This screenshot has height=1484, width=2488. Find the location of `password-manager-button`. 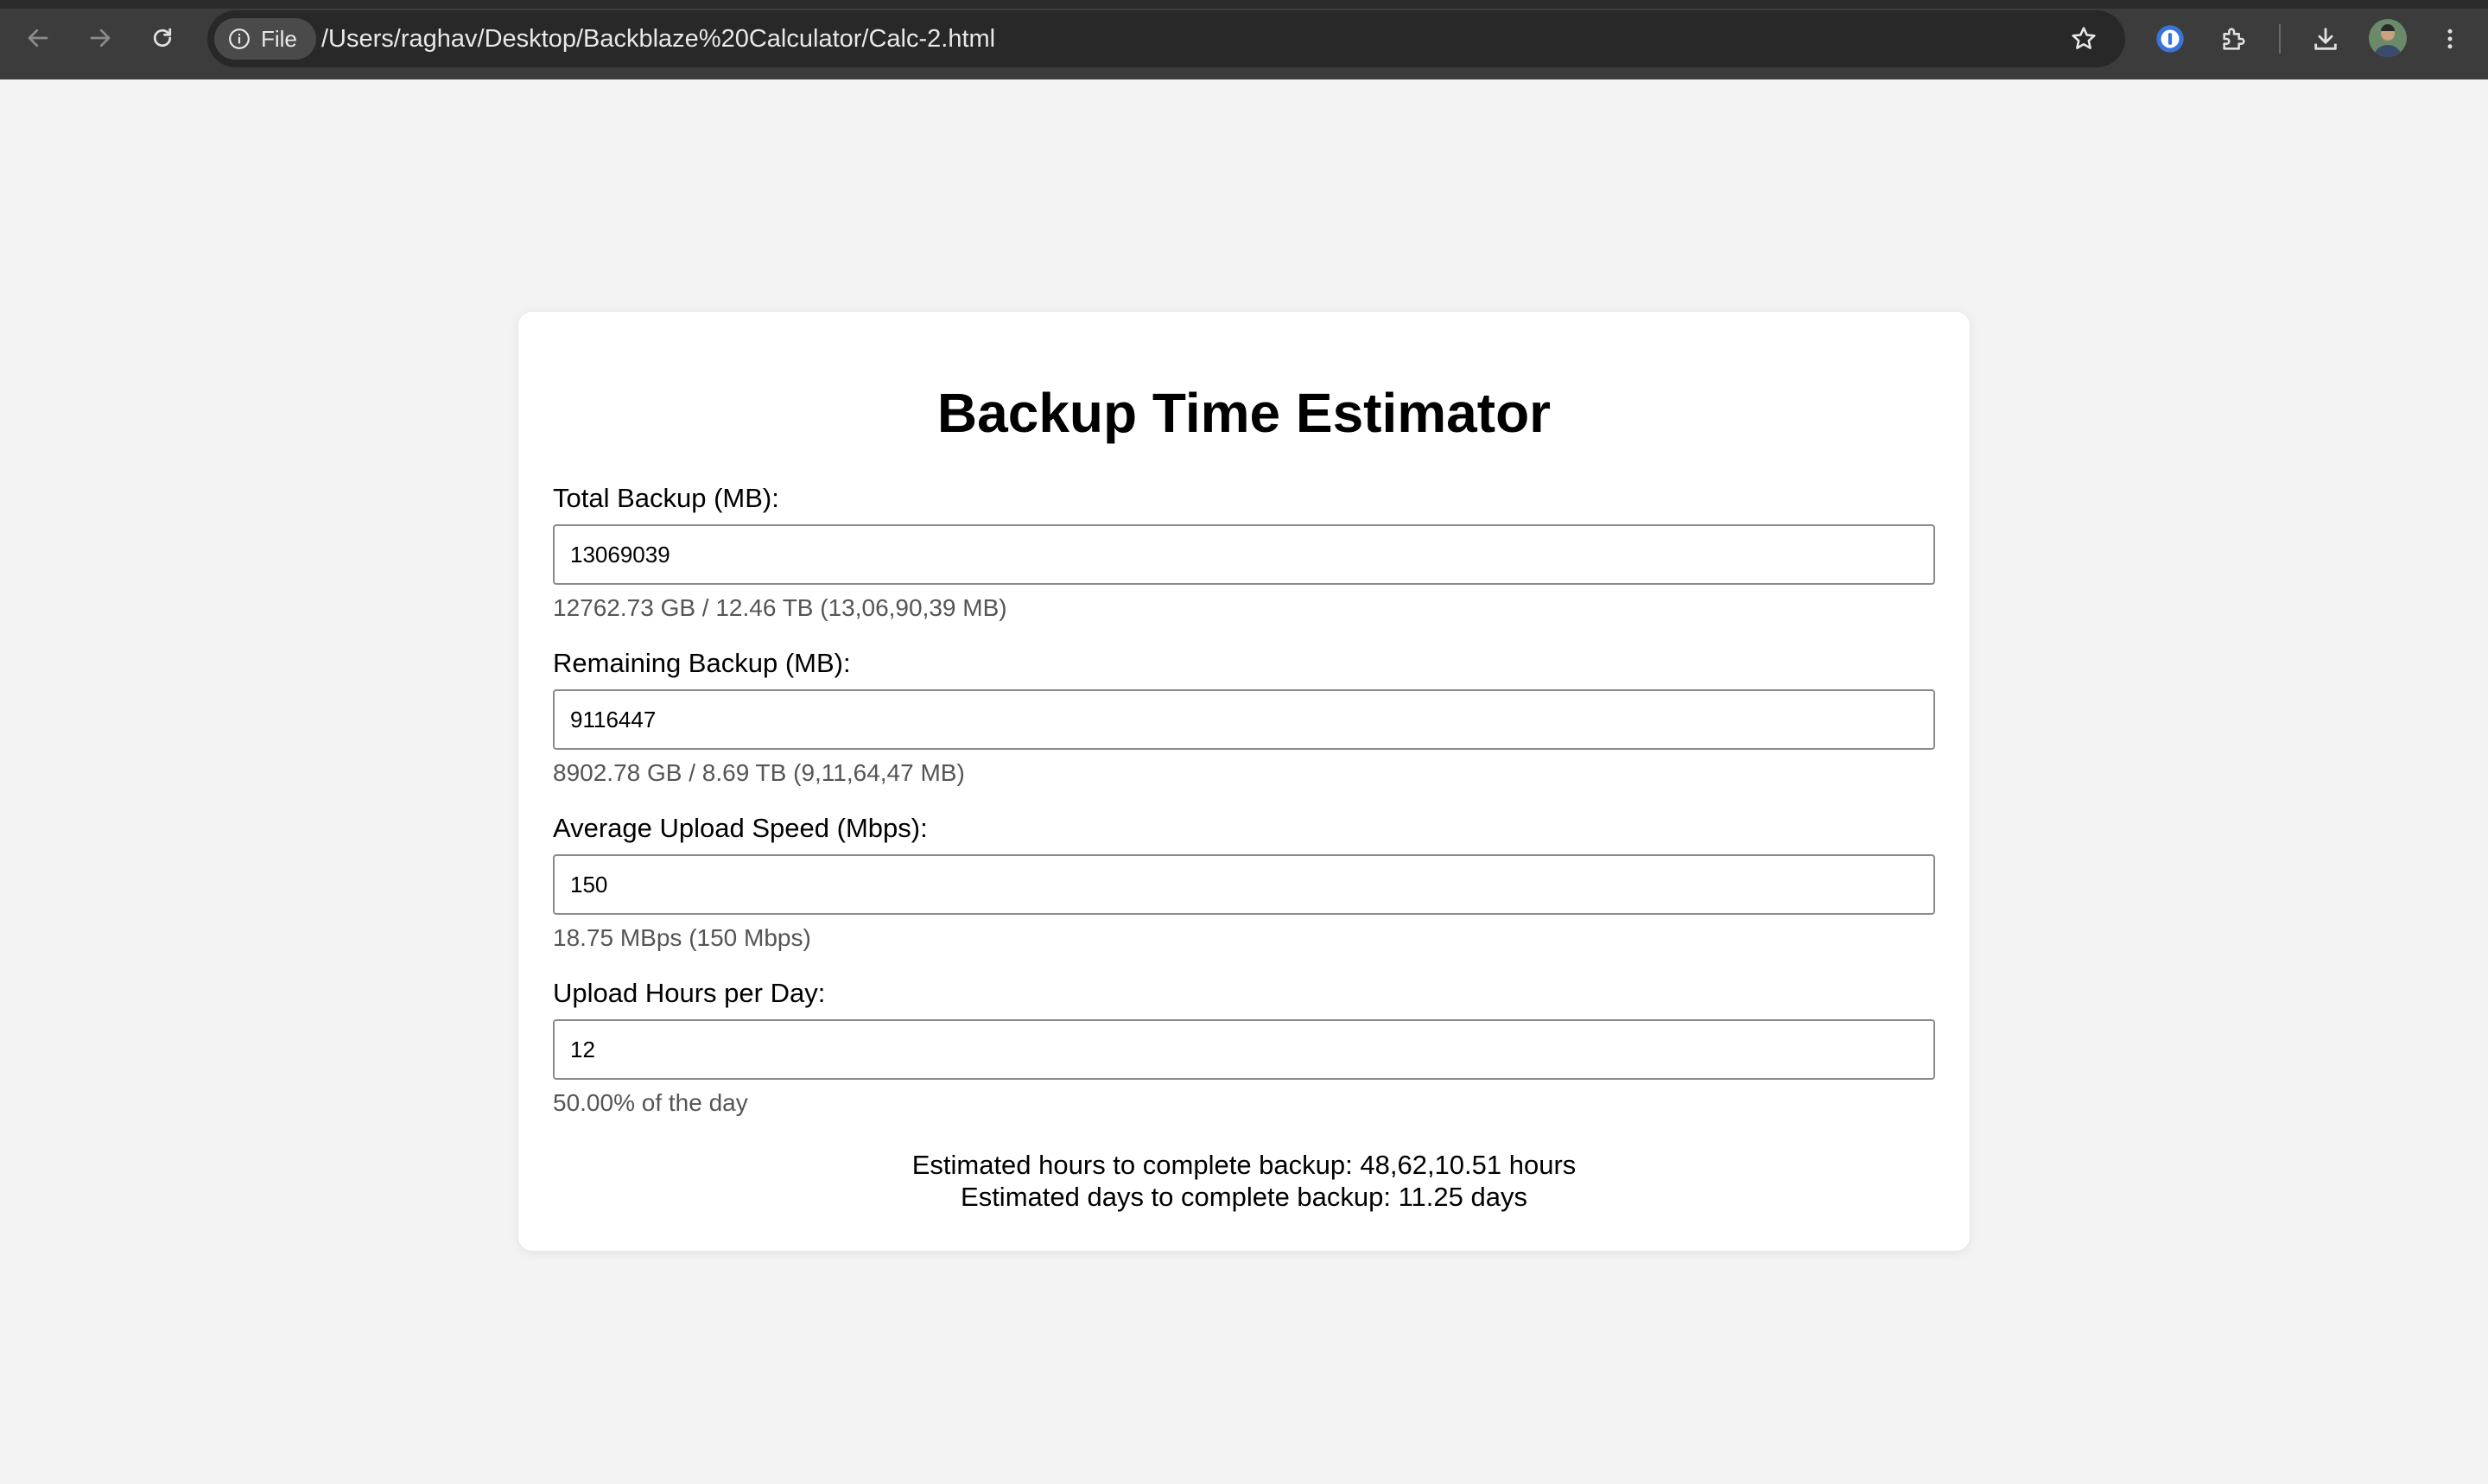

password-manager-button is located at coordinates (2170, 38).